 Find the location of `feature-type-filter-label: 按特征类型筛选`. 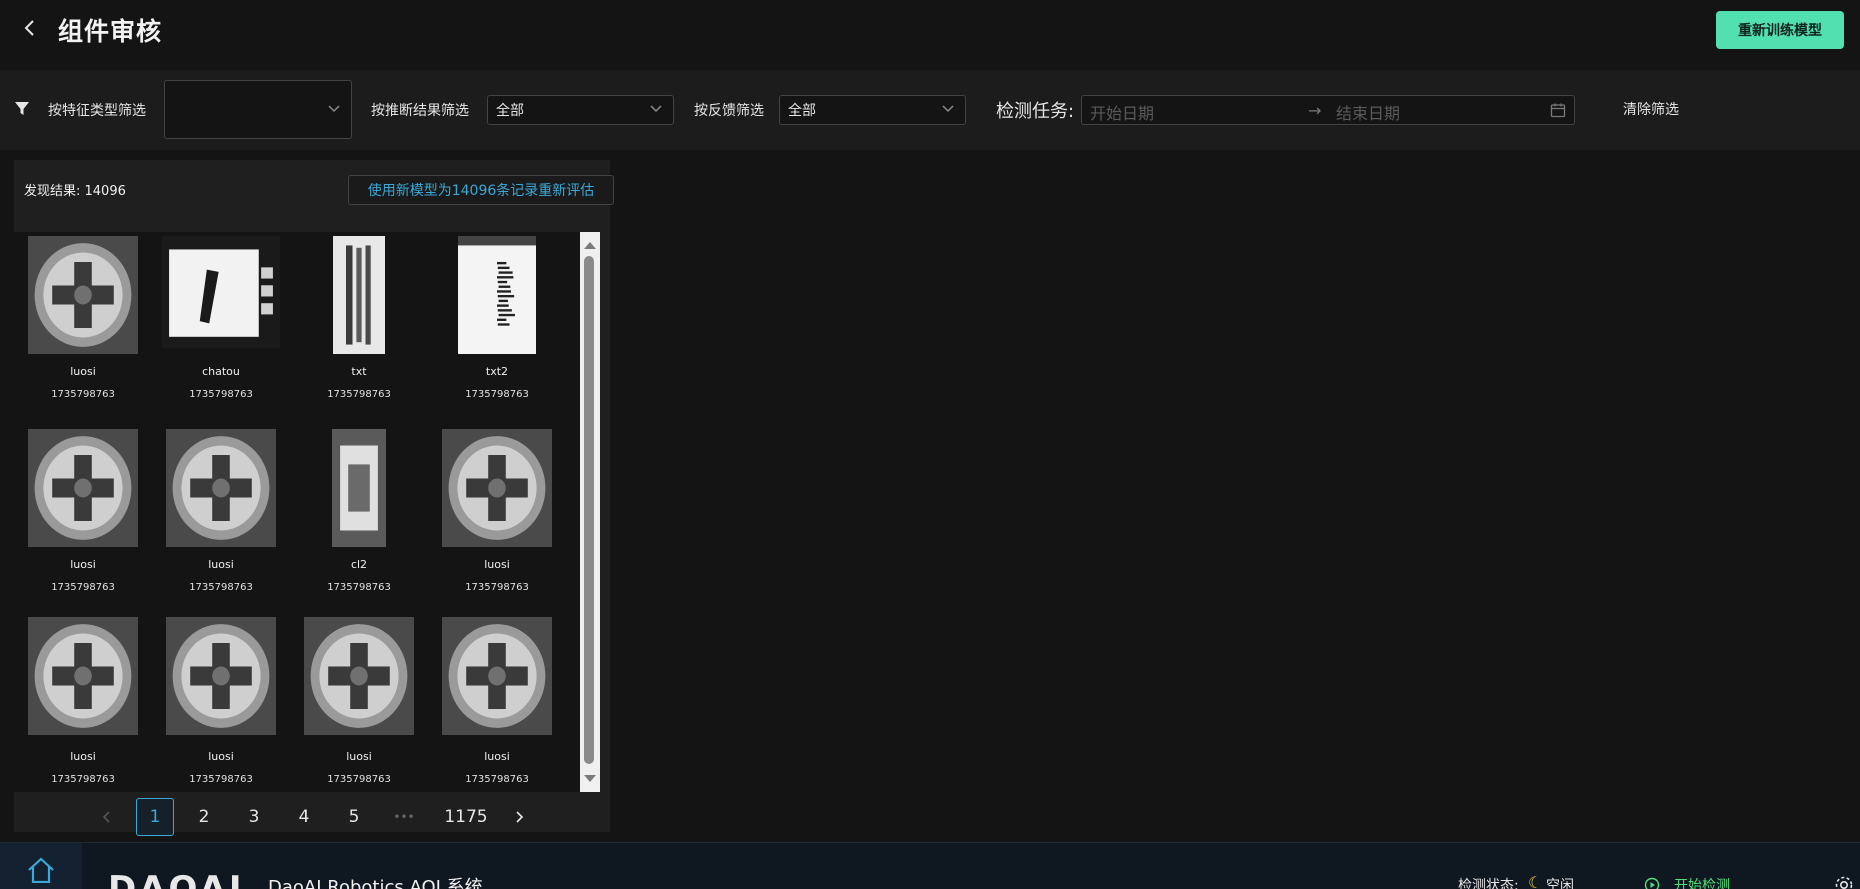

feature-type-filter-label: 按特征类型筛选 is located at coordinates (97, 111).